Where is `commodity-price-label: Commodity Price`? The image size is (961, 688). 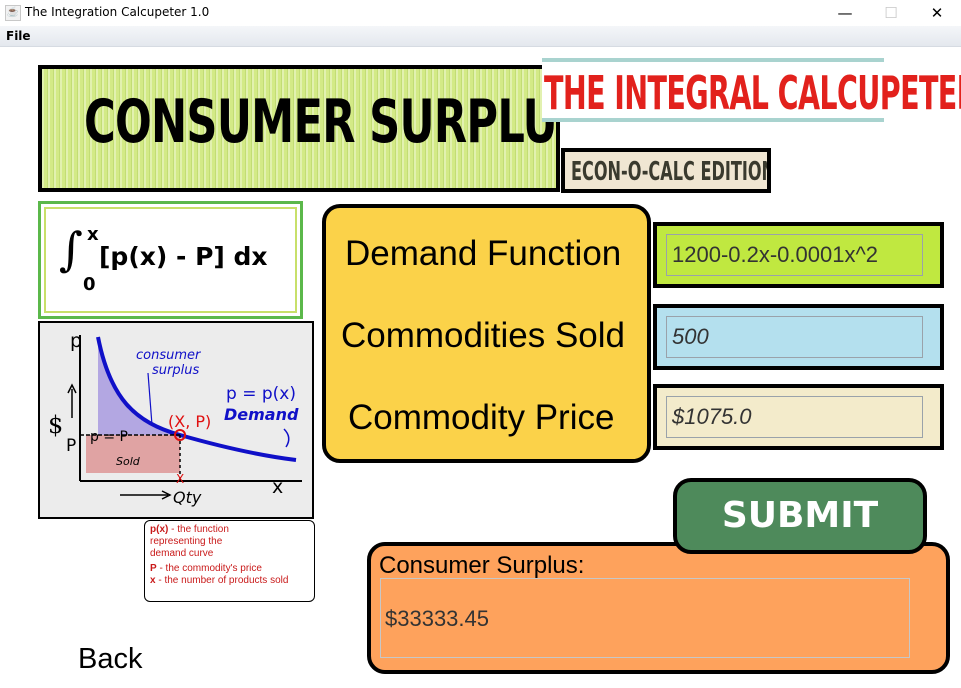
commodity-price-label: Commodity Price is located at coordinates (481, 417).